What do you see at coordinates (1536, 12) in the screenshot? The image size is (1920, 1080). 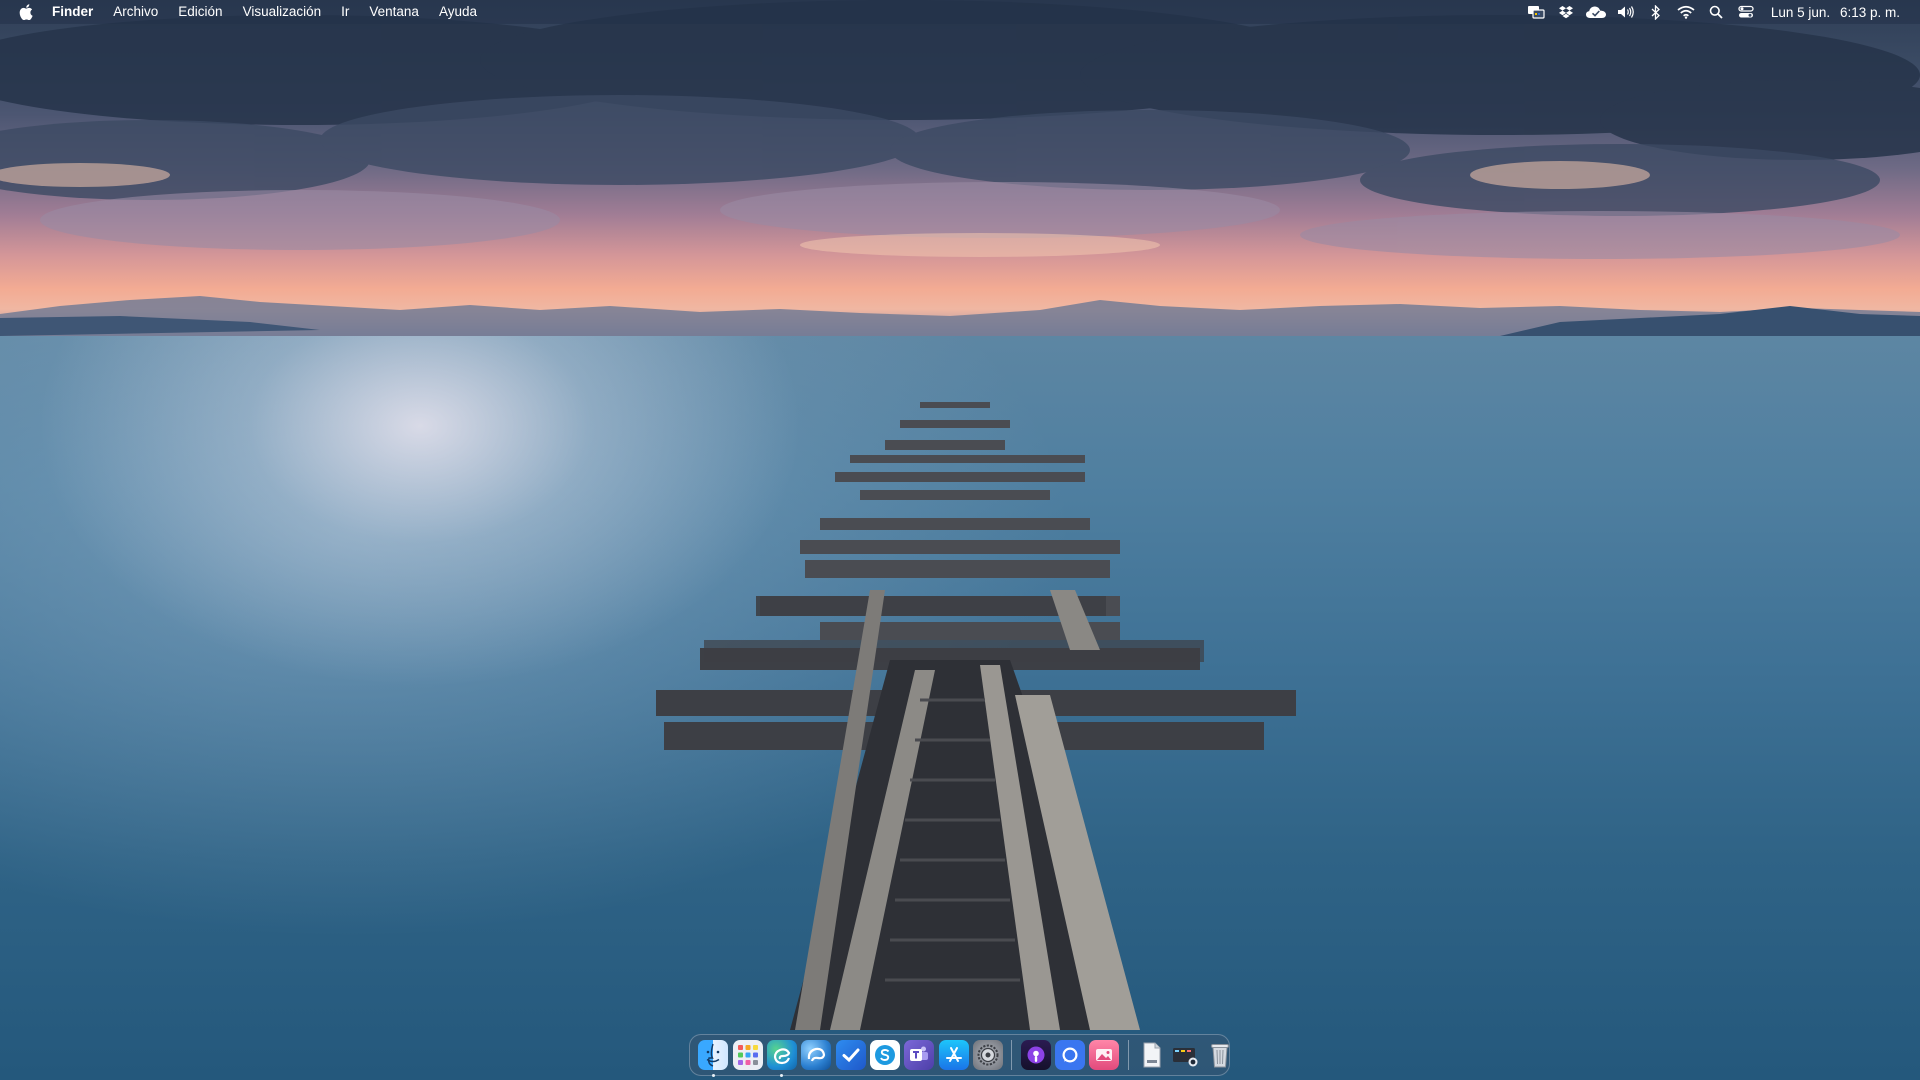 I see `keyboard-input-icon` at bounding box center [1536, 12].